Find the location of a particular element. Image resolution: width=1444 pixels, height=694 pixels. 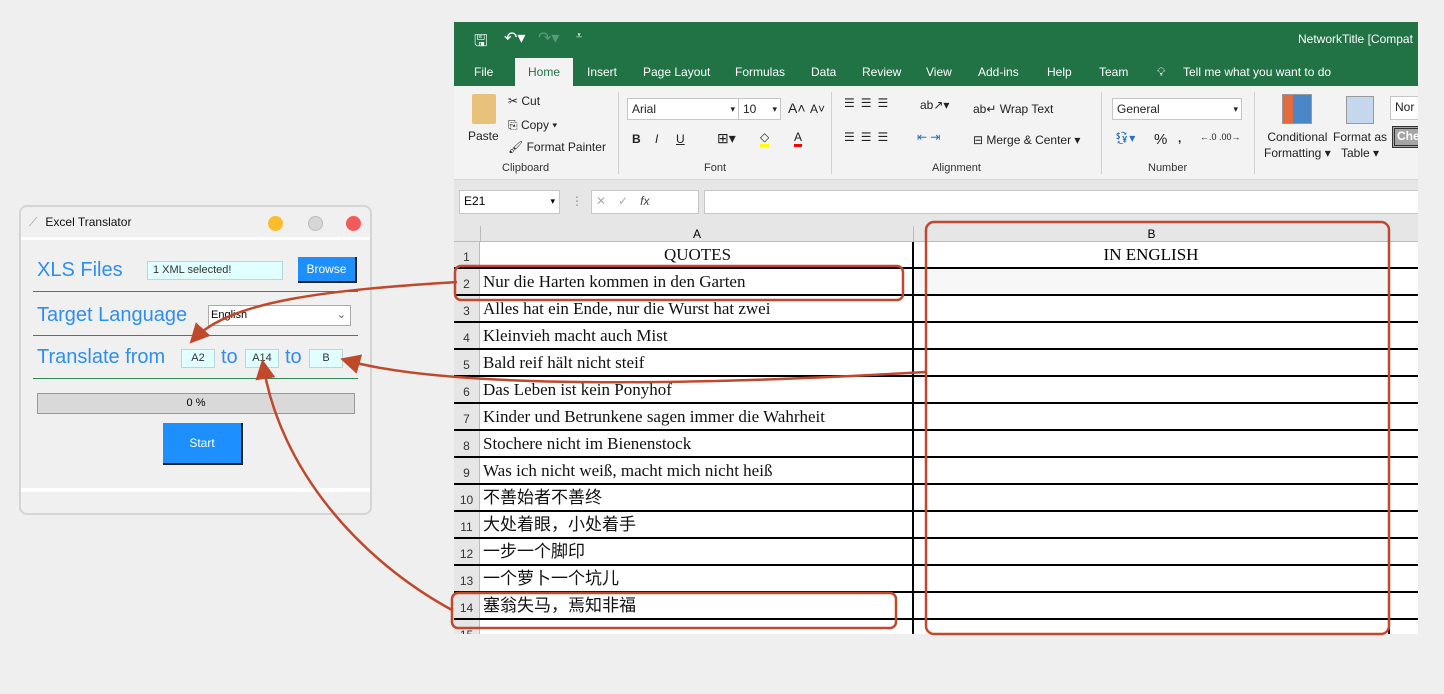

arrow-a14 is located at coordinates (354, 485).